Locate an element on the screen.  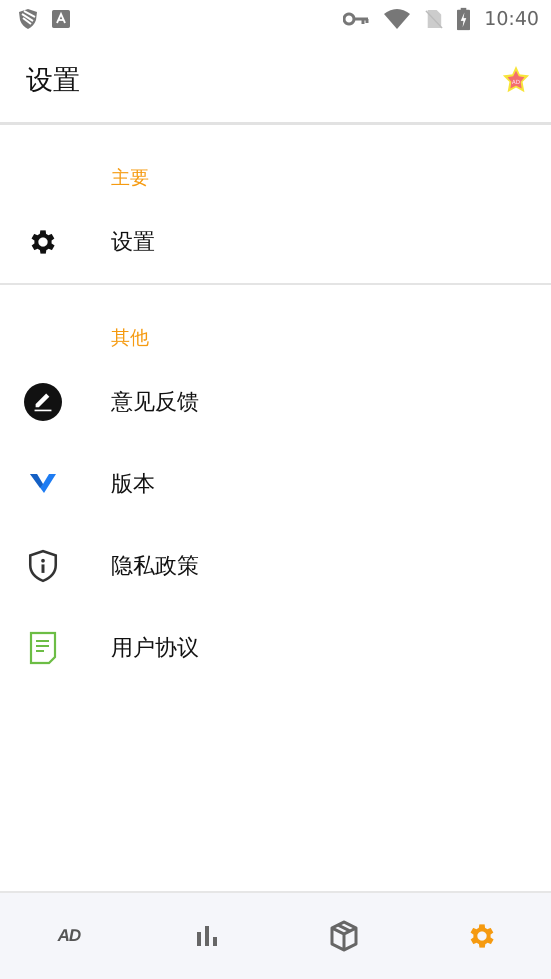
settings-item: 意见反馈 is located at coordinates (275, 402).